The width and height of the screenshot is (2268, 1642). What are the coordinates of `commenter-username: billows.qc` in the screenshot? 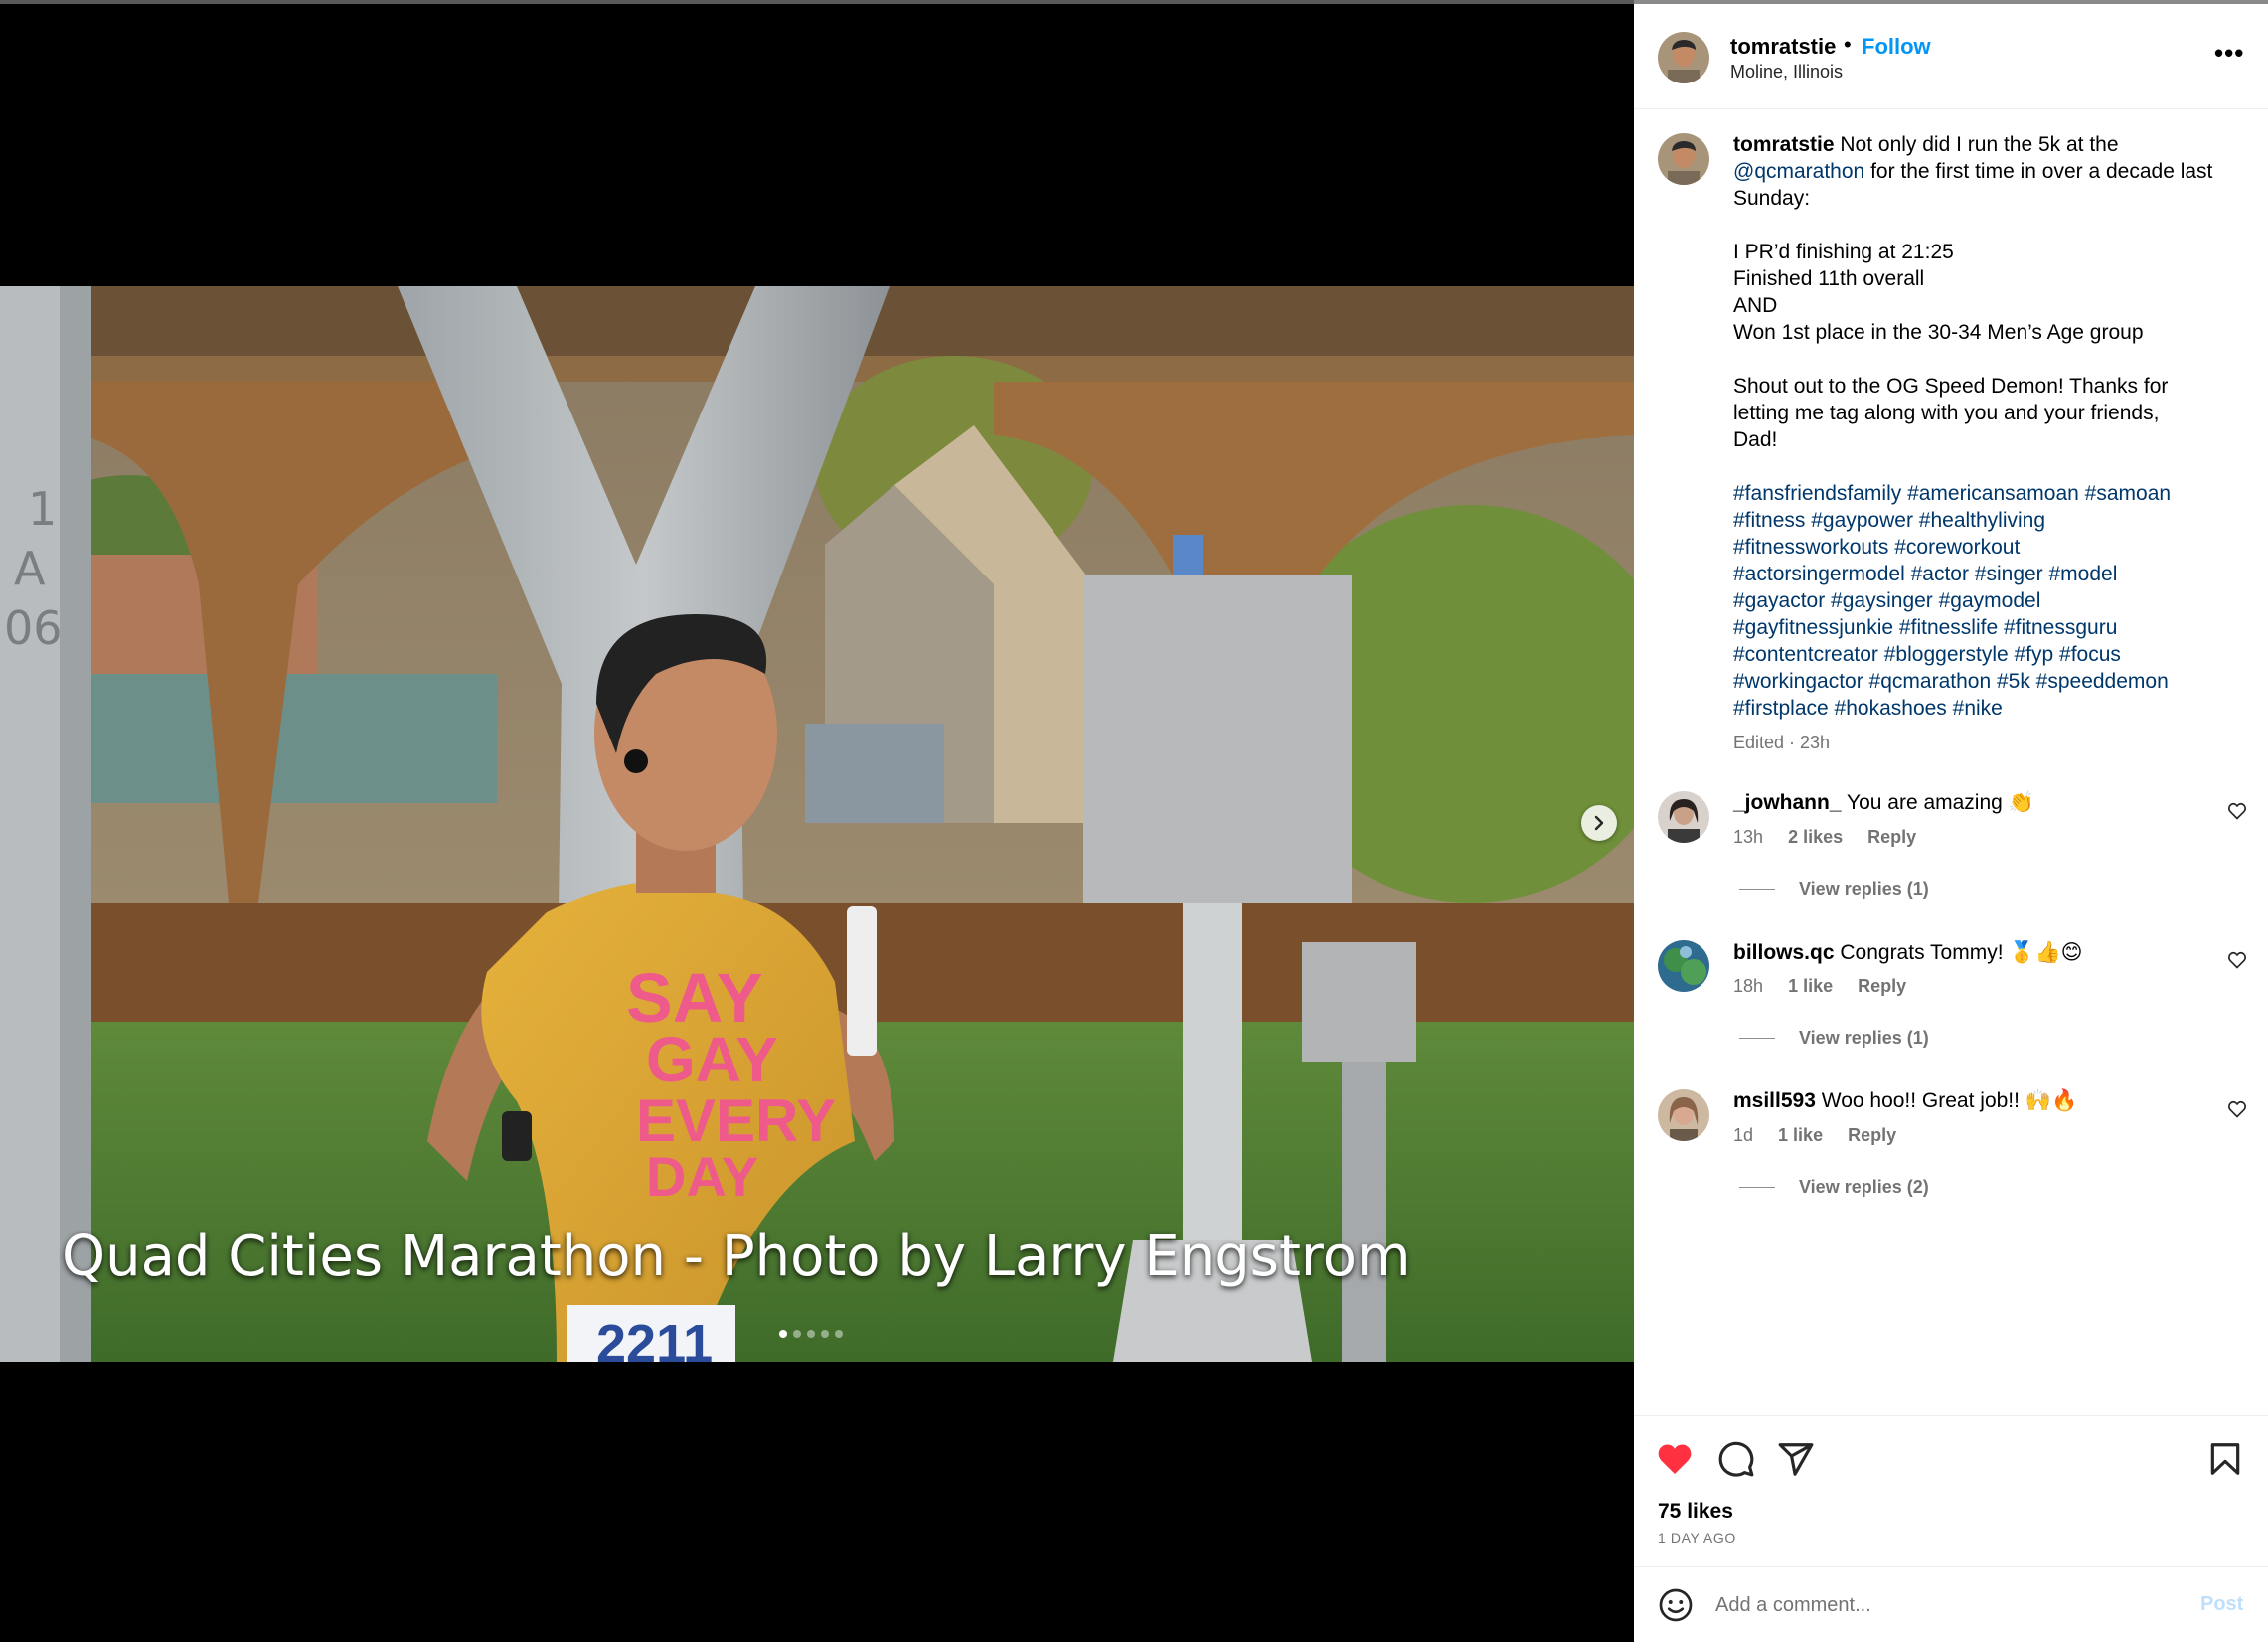 It's located at (1784, 952).